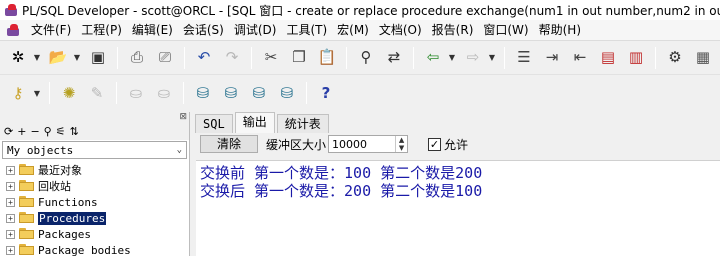 The width and height of the screenshot is (720, 256). Describe the element at coordinates (8, 131) in the screenshot. I see `refresh-icon: ⟳` at that location.